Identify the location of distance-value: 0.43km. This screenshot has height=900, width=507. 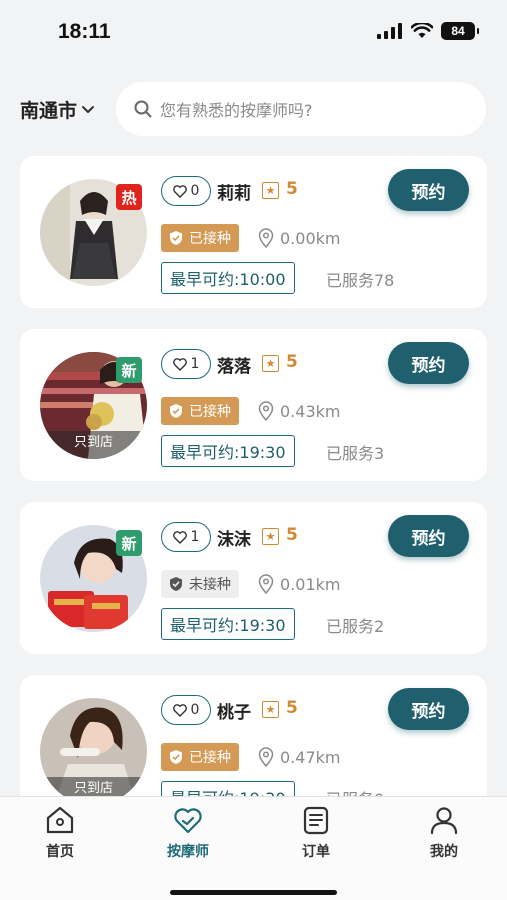
(310, 411).